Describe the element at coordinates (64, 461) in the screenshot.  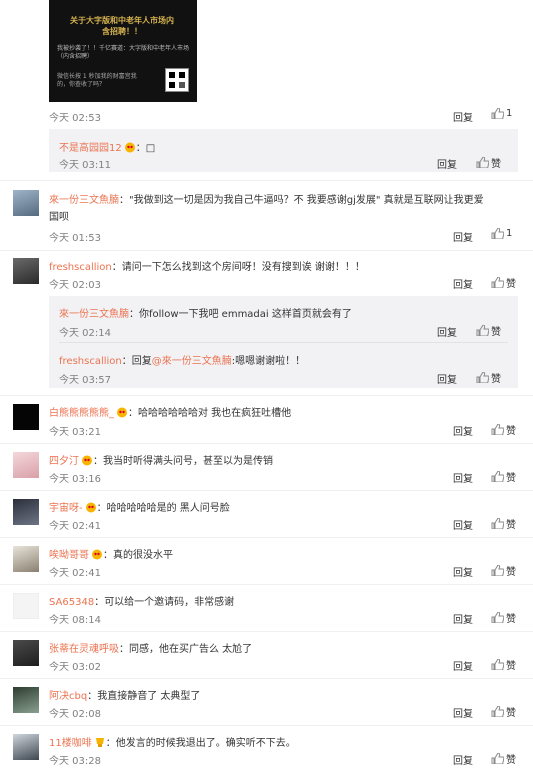
I see `username-link: 四夕汀` at that location.